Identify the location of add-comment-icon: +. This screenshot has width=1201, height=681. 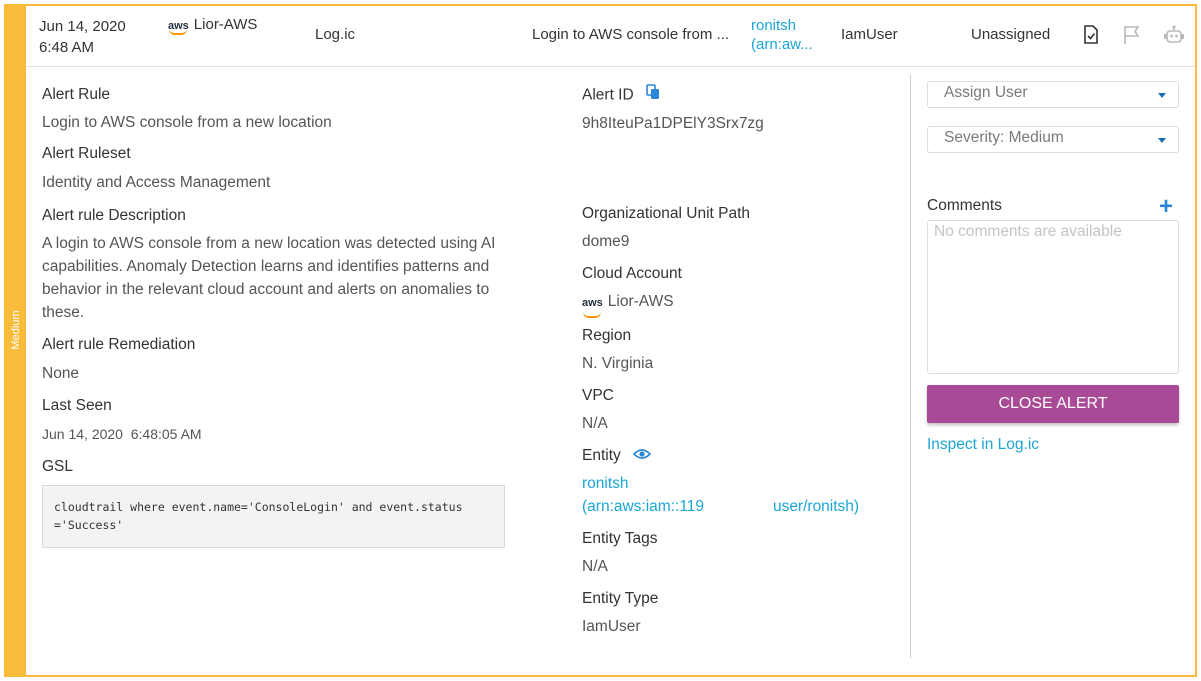
(1166, 207).